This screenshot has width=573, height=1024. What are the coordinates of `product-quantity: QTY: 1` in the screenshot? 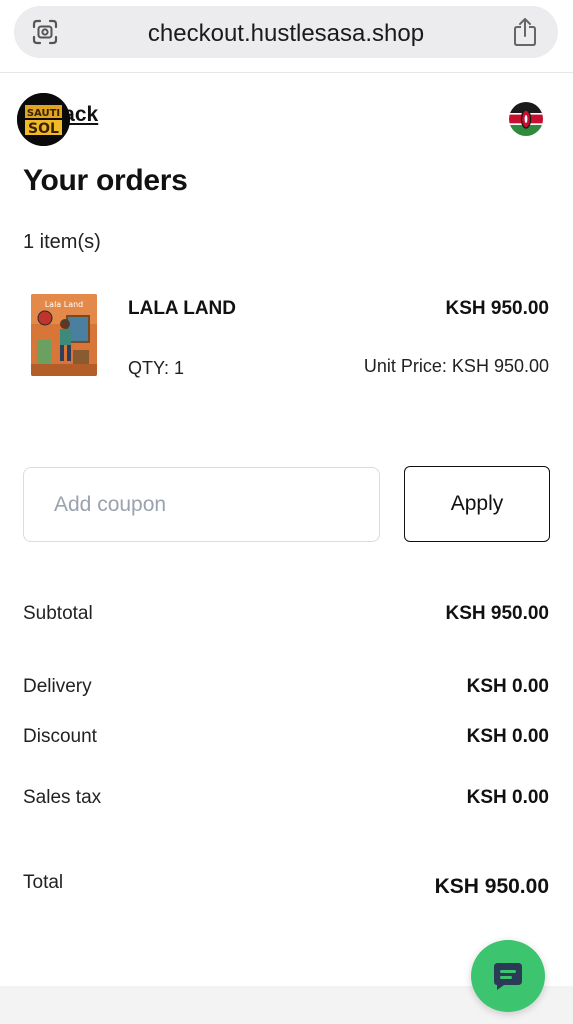 It's located at (156, 368).